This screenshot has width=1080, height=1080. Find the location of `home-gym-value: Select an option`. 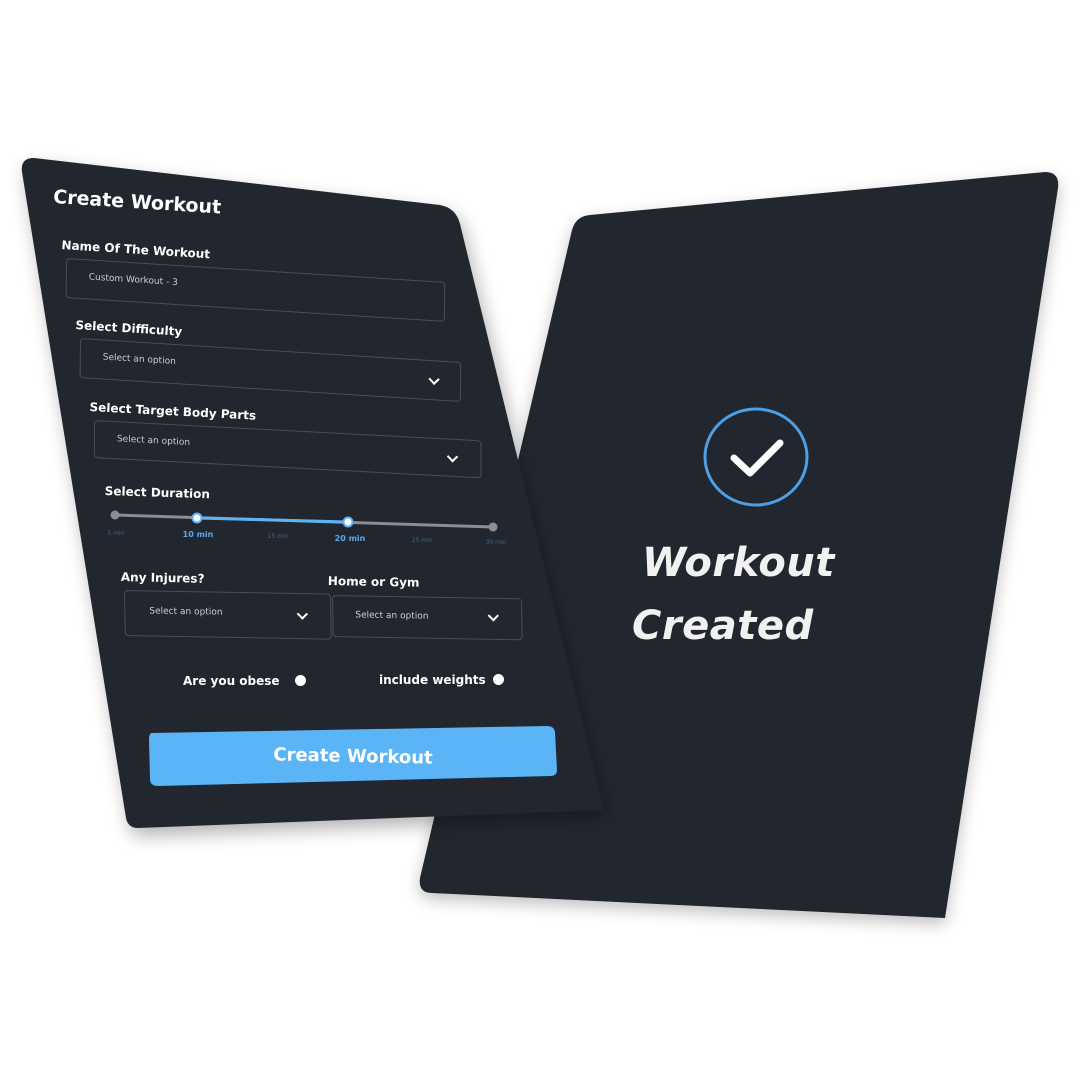

home-gym-value: Select an option is located at coordinates (392, 616).